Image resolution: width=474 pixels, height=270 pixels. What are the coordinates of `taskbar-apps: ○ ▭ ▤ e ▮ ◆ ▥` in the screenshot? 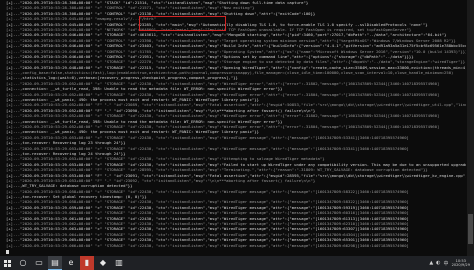 It's located at (72, 263).